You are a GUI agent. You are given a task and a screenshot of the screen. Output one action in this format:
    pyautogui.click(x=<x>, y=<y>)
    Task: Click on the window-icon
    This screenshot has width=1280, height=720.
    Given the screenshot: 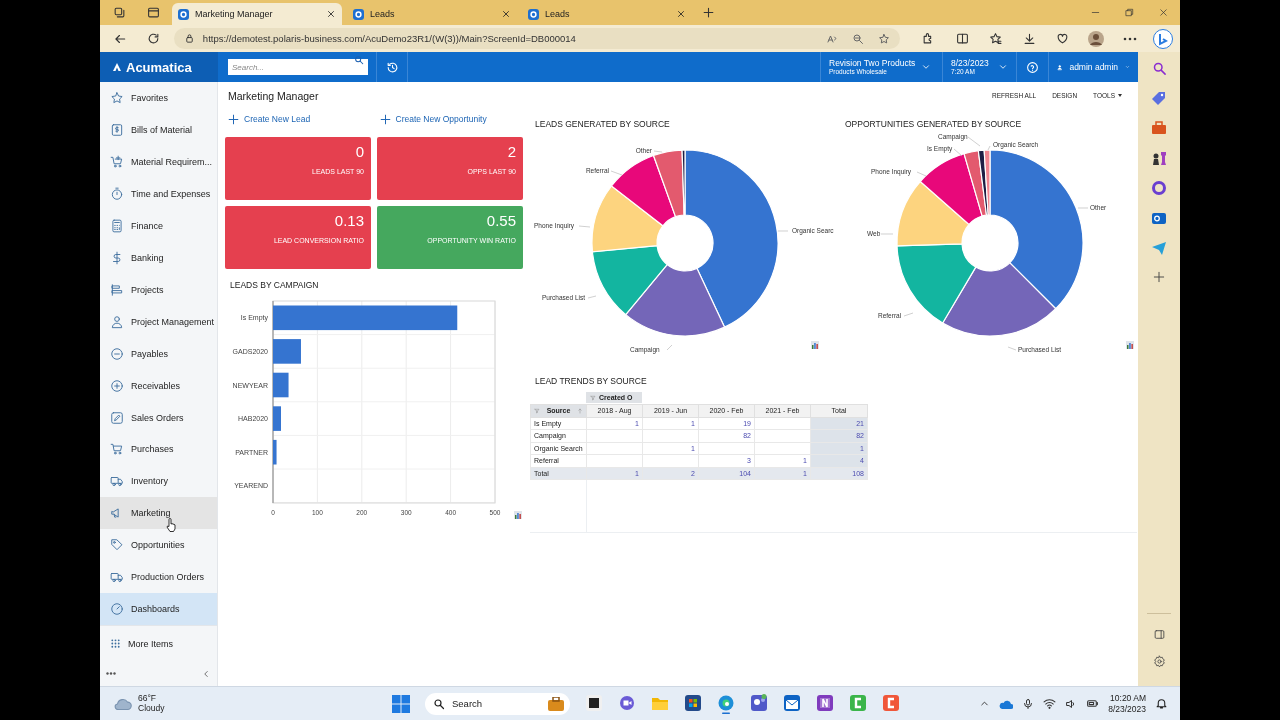 What is the action you would take?
    pyautogui.click(x=594, y=703)
    